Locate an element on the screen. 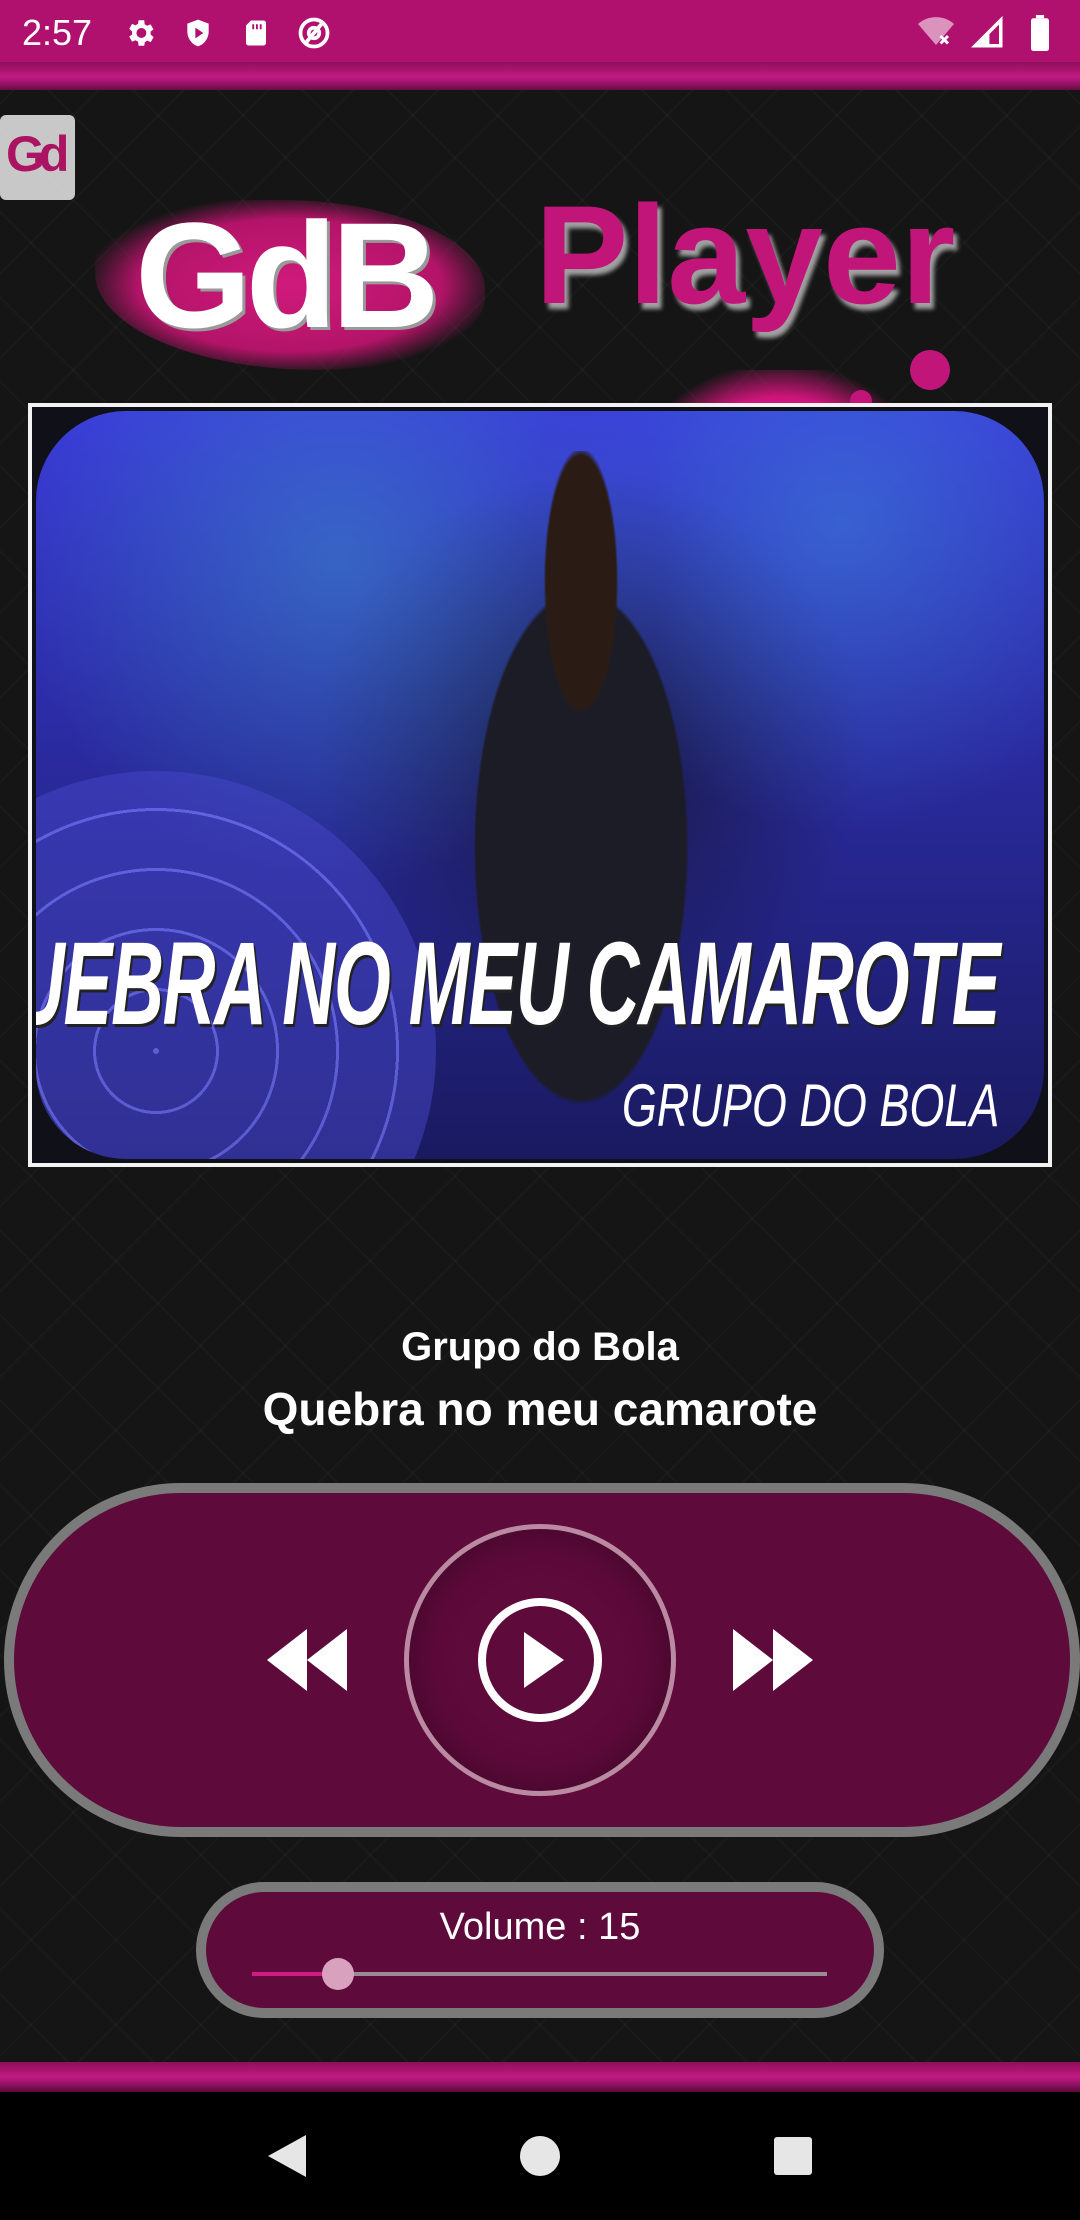 This screenshot has width=1080, height=2220. status-icons-right is located at coordinates (988, 33).